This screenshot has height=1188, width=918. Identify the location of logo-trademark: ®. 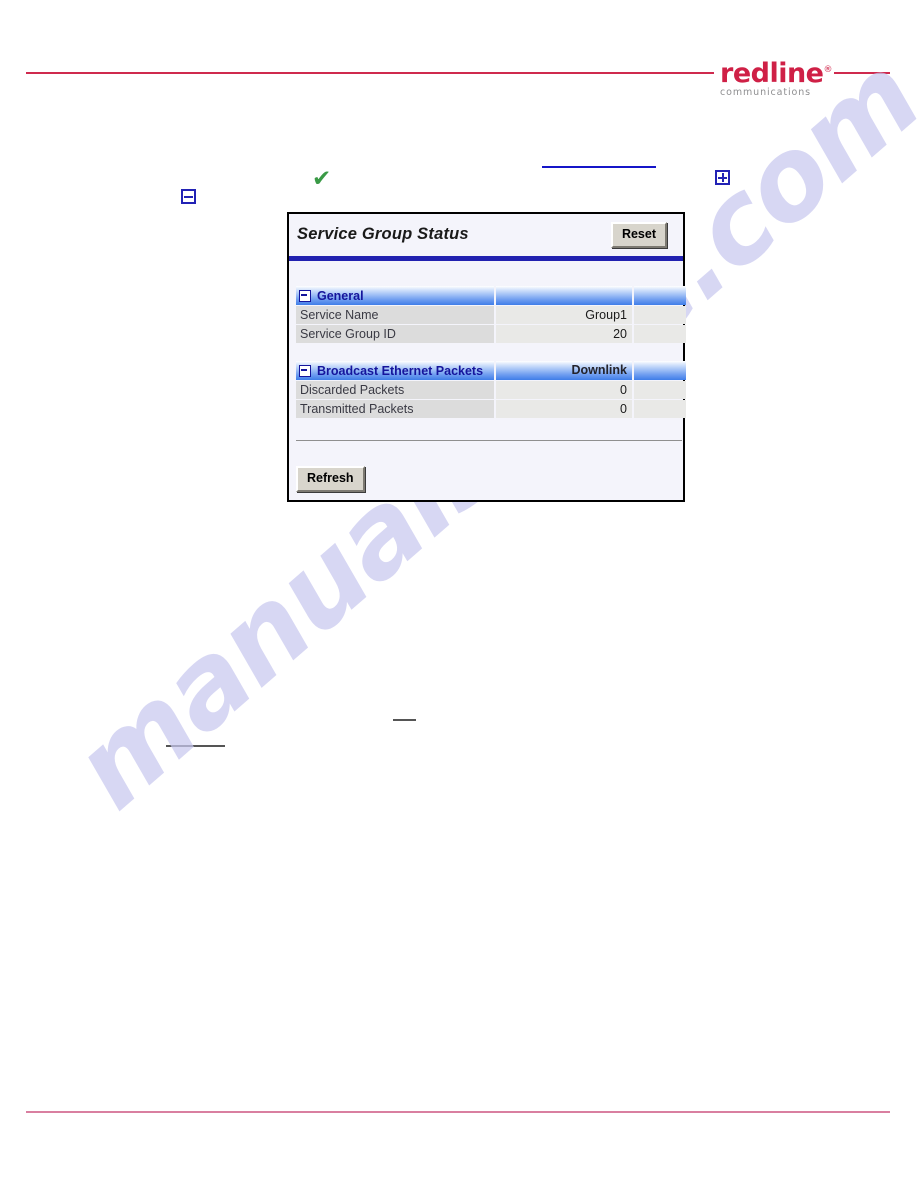
(828, 70).